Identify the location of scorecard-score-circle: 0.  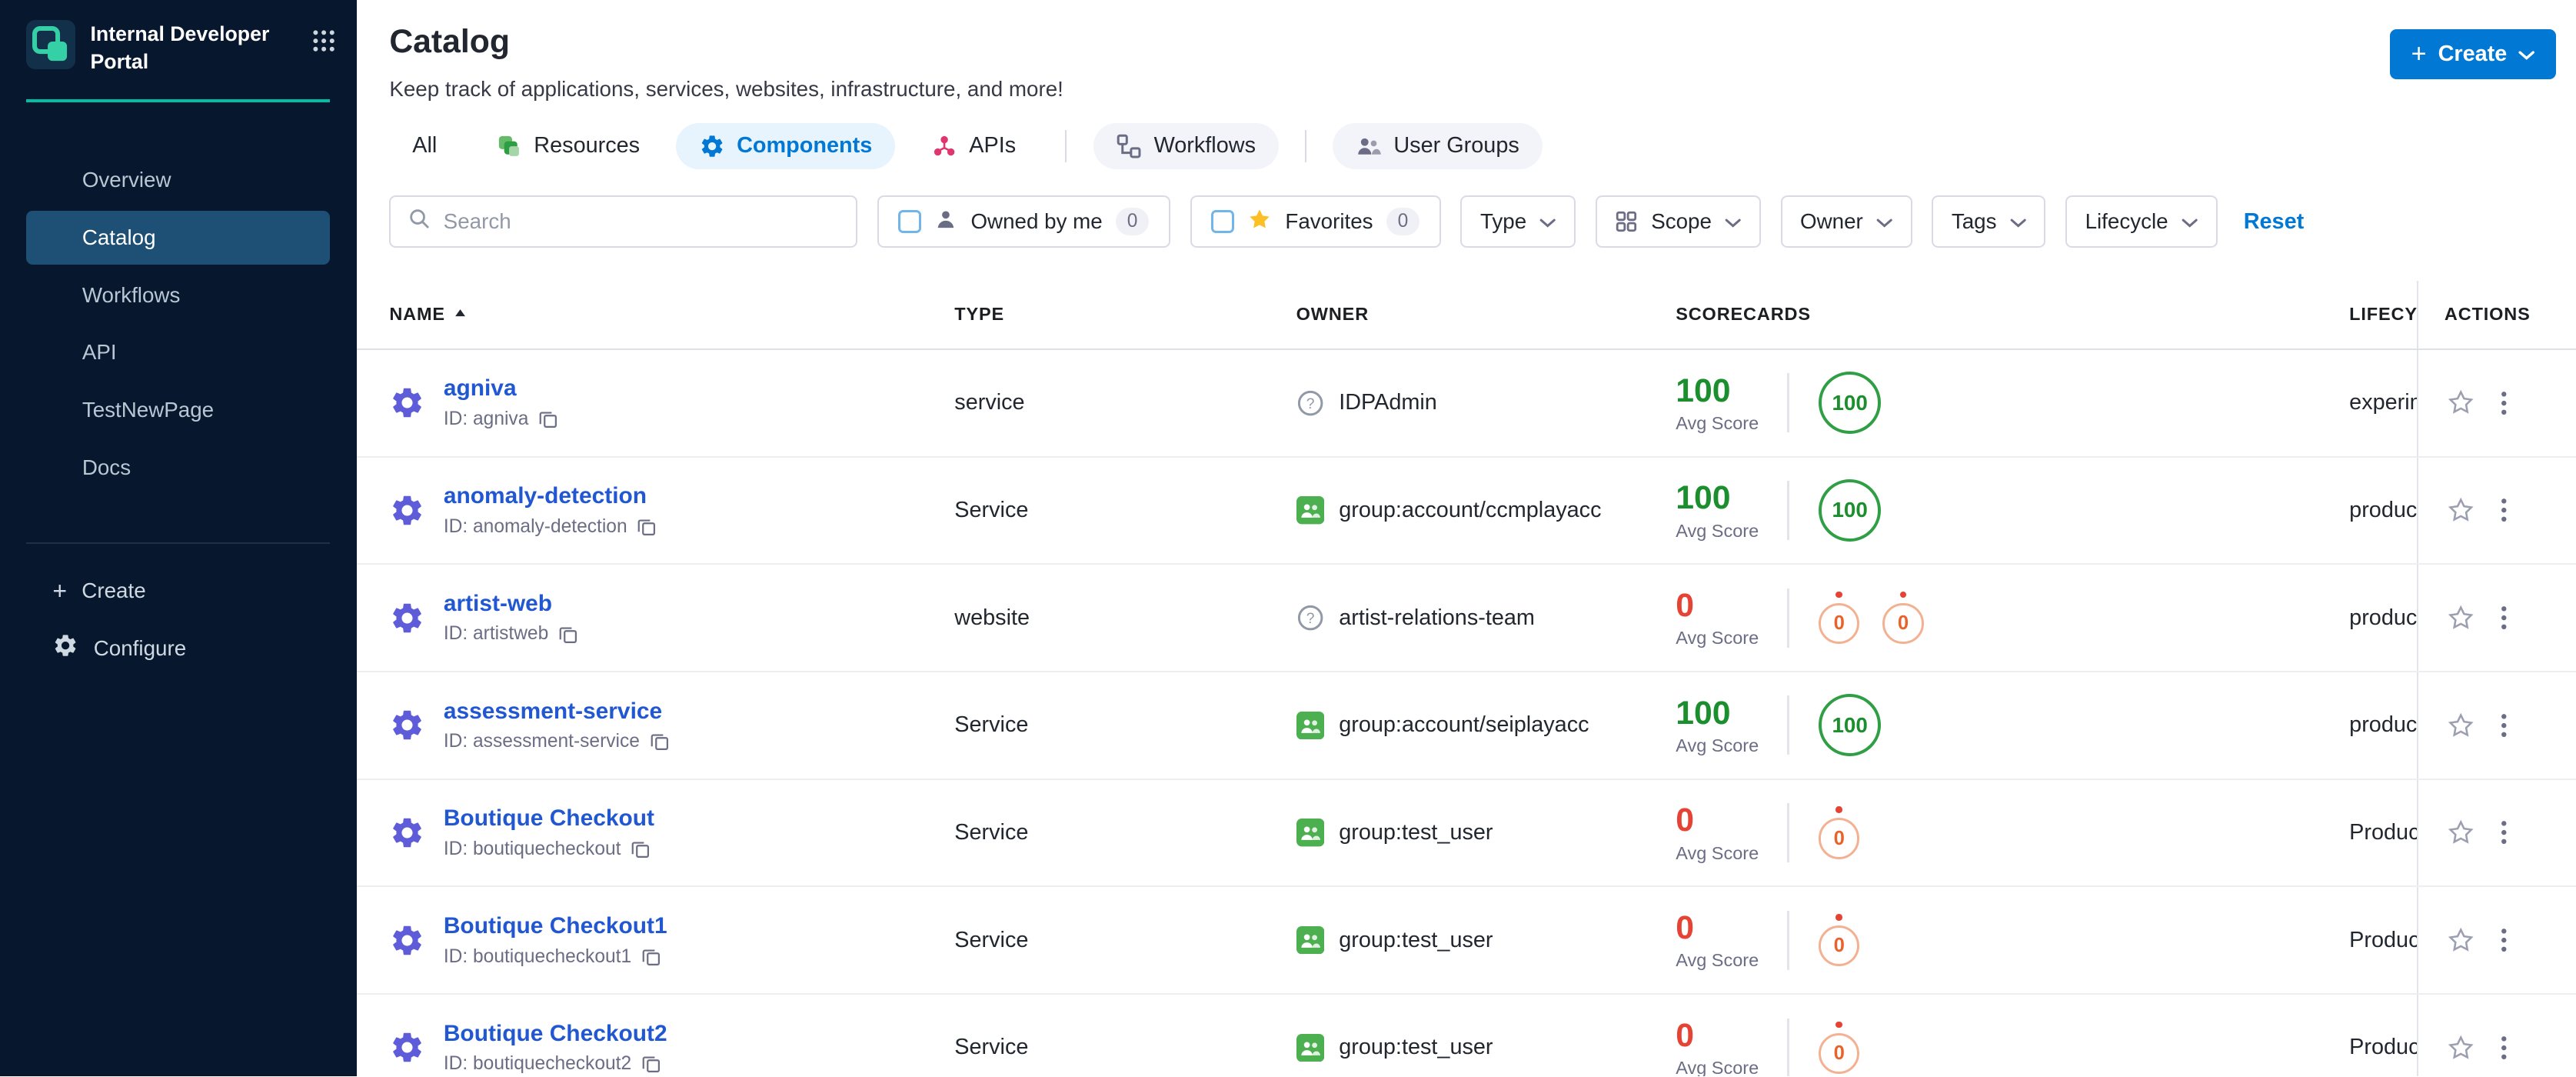
(1839, 1053).